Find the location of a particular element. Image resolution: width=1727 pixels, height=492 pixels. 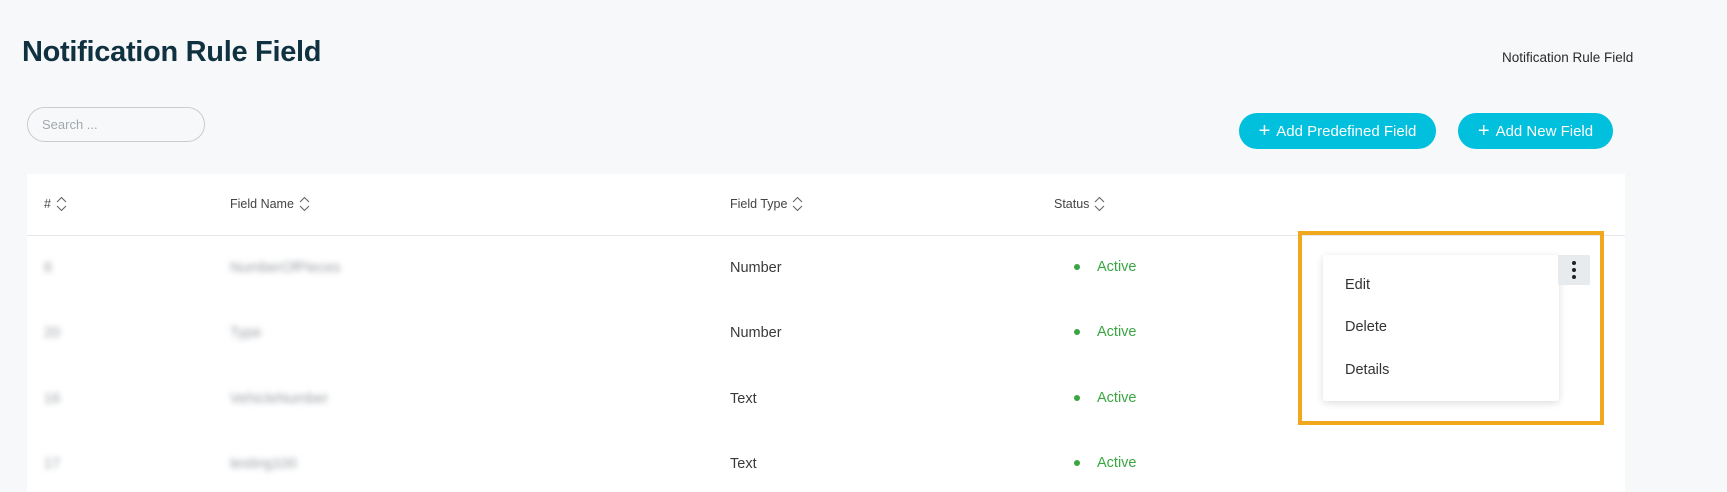

search-input is located at coordinates (116, 124).